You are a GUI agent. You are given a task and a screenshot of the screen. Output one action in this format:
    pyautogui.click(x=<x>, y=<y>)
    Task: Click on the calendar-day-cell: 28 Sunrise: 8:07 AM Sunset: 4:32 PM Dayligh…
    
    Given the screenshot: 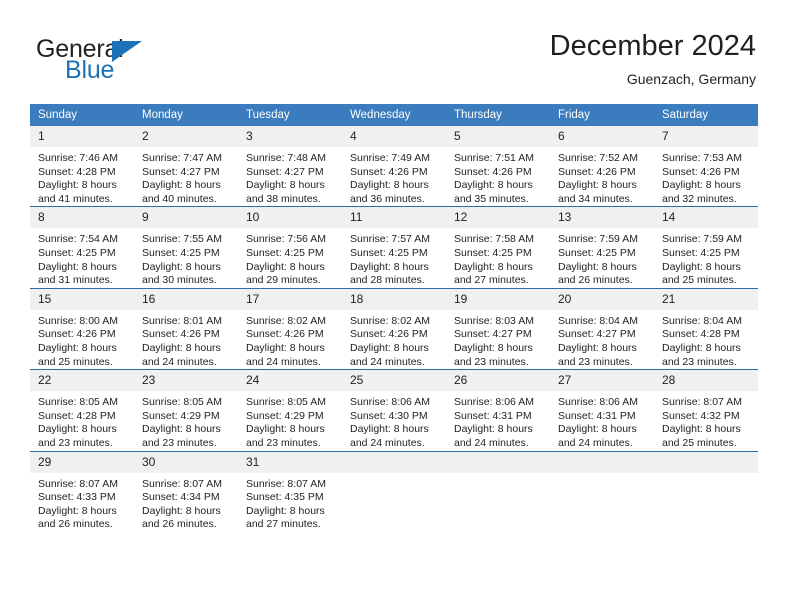 What is the action you would take?
    pyautogui.click(x=706, y=410)
    